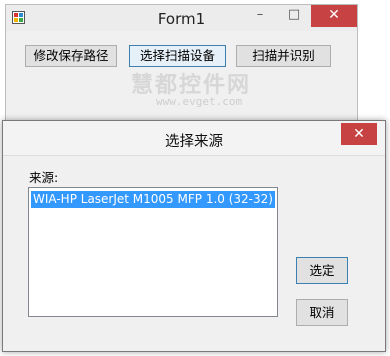 The width and height of the screenshot is (390, 356). I want to click on form1-titlebar: Form1 – □ ✕, so click(181, 18).